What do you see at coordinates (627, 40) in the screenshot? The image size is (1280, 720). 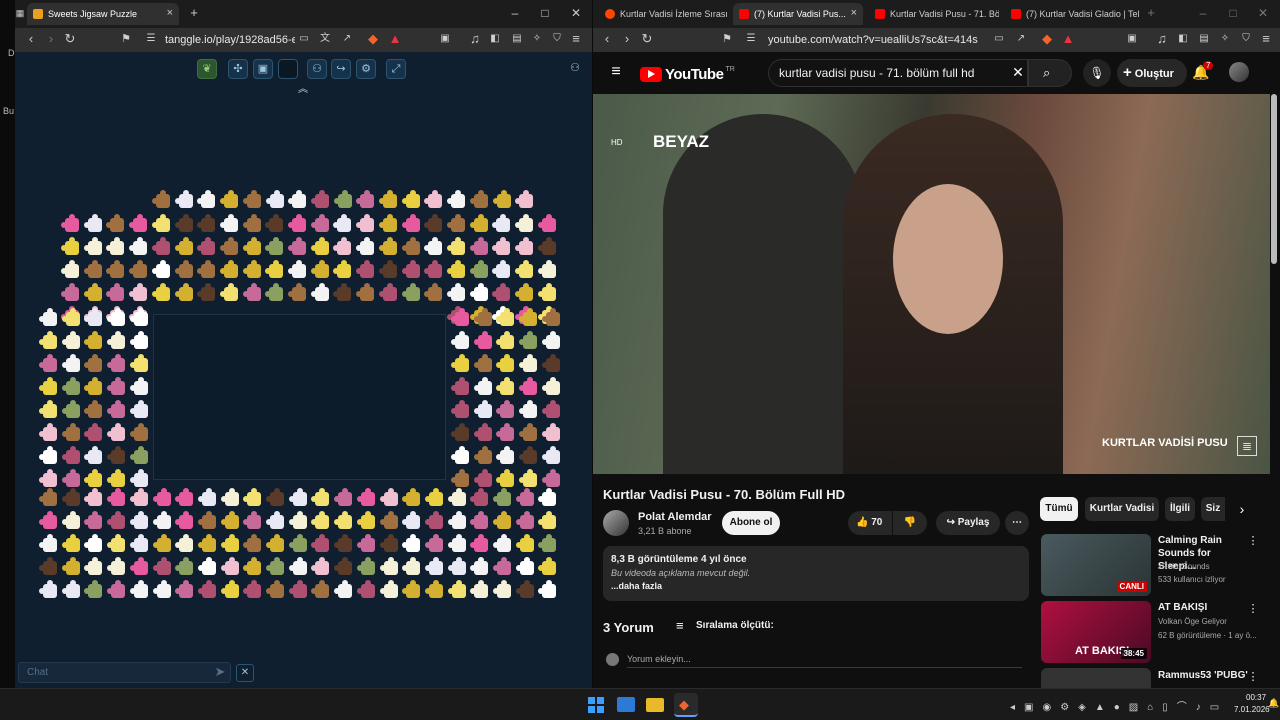 I see `forward-icon: ›` at bounding box center [627, 40].